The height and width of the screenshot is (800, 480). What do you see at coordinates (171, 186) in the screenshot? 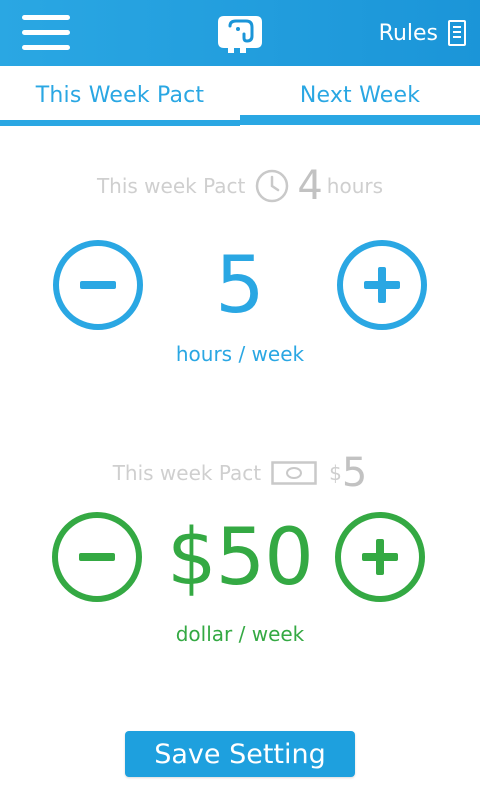
I see `hours-pact-label: This week Pact` at bounding box center [171, 186].